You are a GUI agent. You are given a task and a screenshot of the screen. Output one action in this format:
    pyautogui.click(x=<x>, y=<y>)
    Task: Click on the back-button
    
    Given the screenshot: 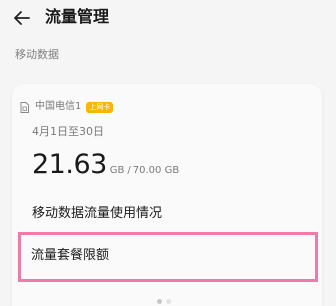 What is the action you would take?
    pyautogui.click(x=22, y=18)
    